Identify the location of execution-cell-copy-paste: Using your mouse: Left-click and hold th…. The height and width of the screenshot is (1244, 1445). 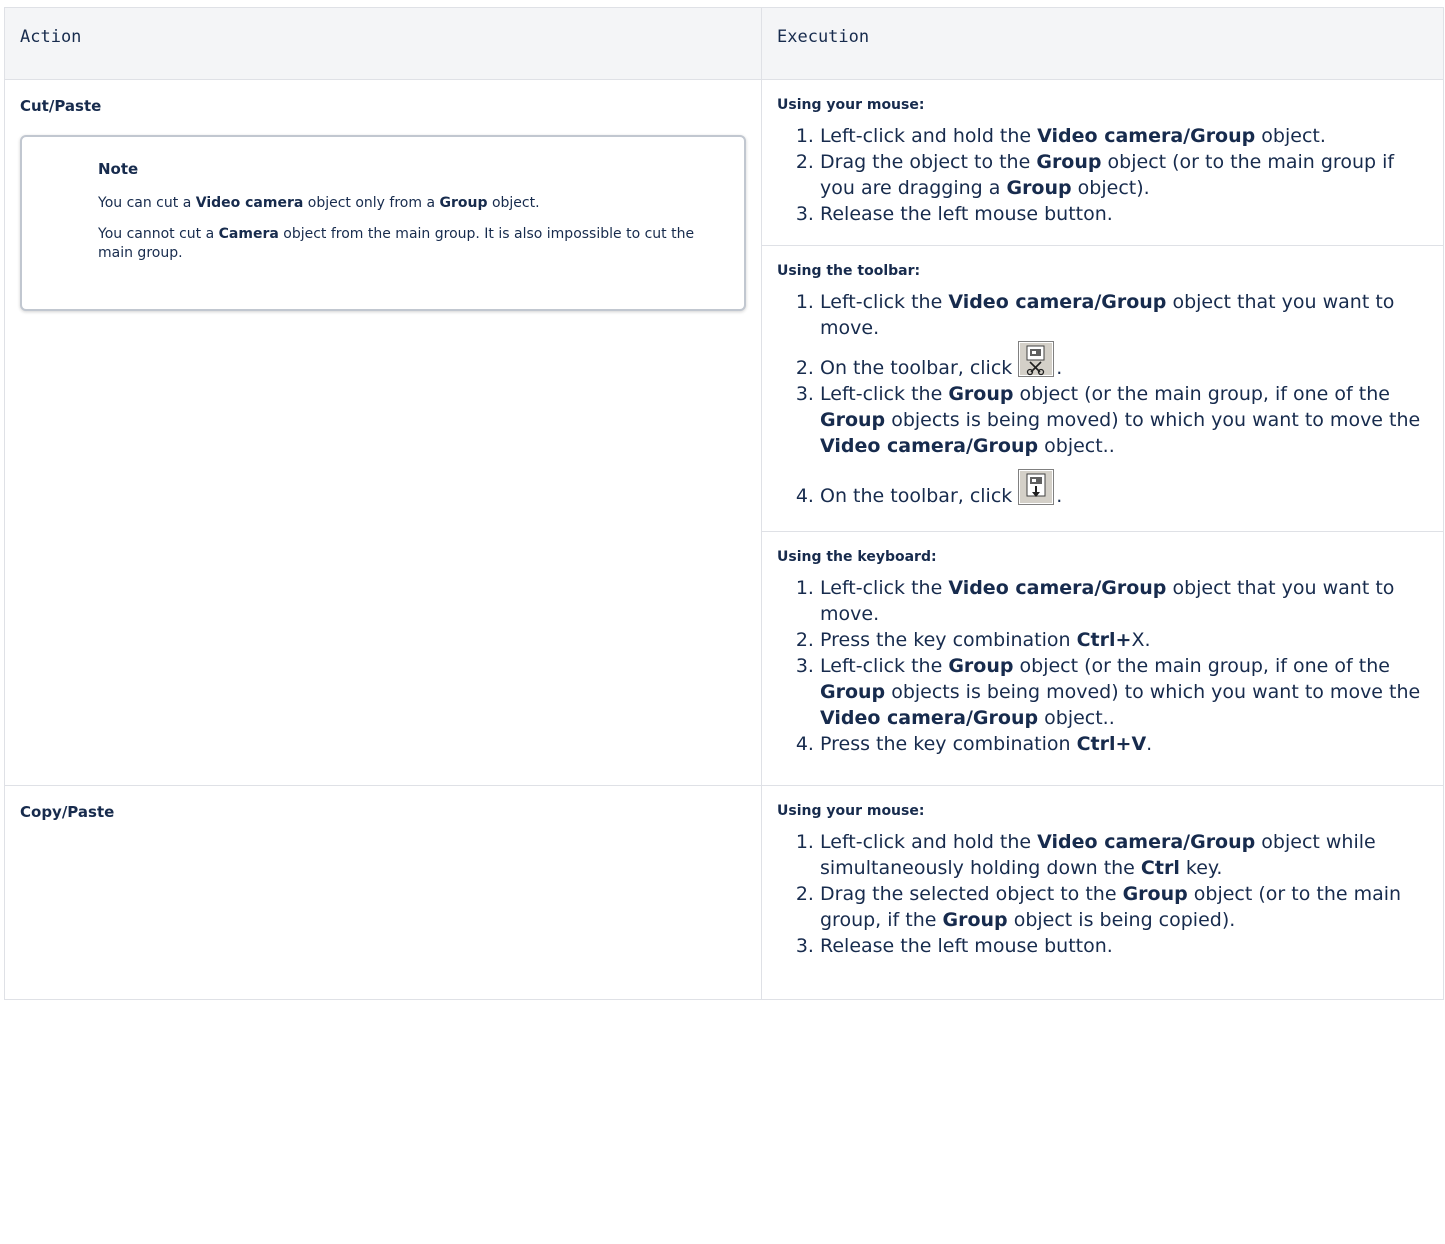
(1102, 892).